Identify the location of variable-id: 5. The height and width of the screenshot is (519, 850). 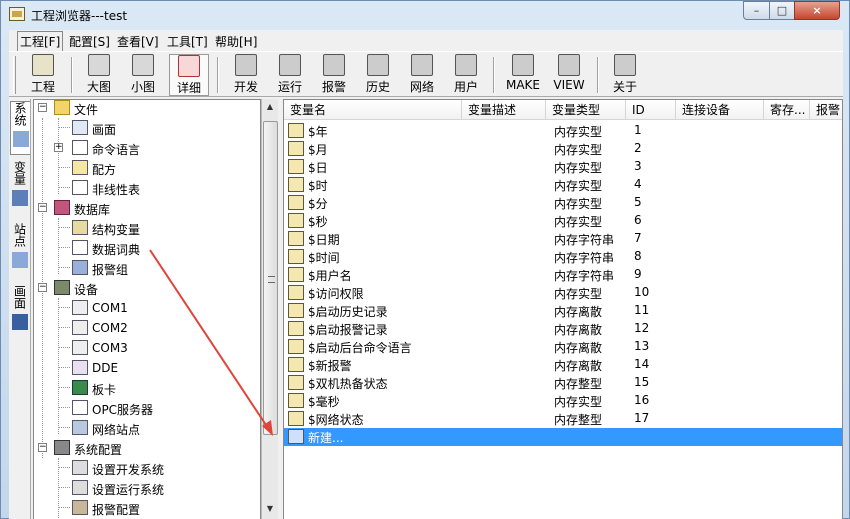
(638, 202).